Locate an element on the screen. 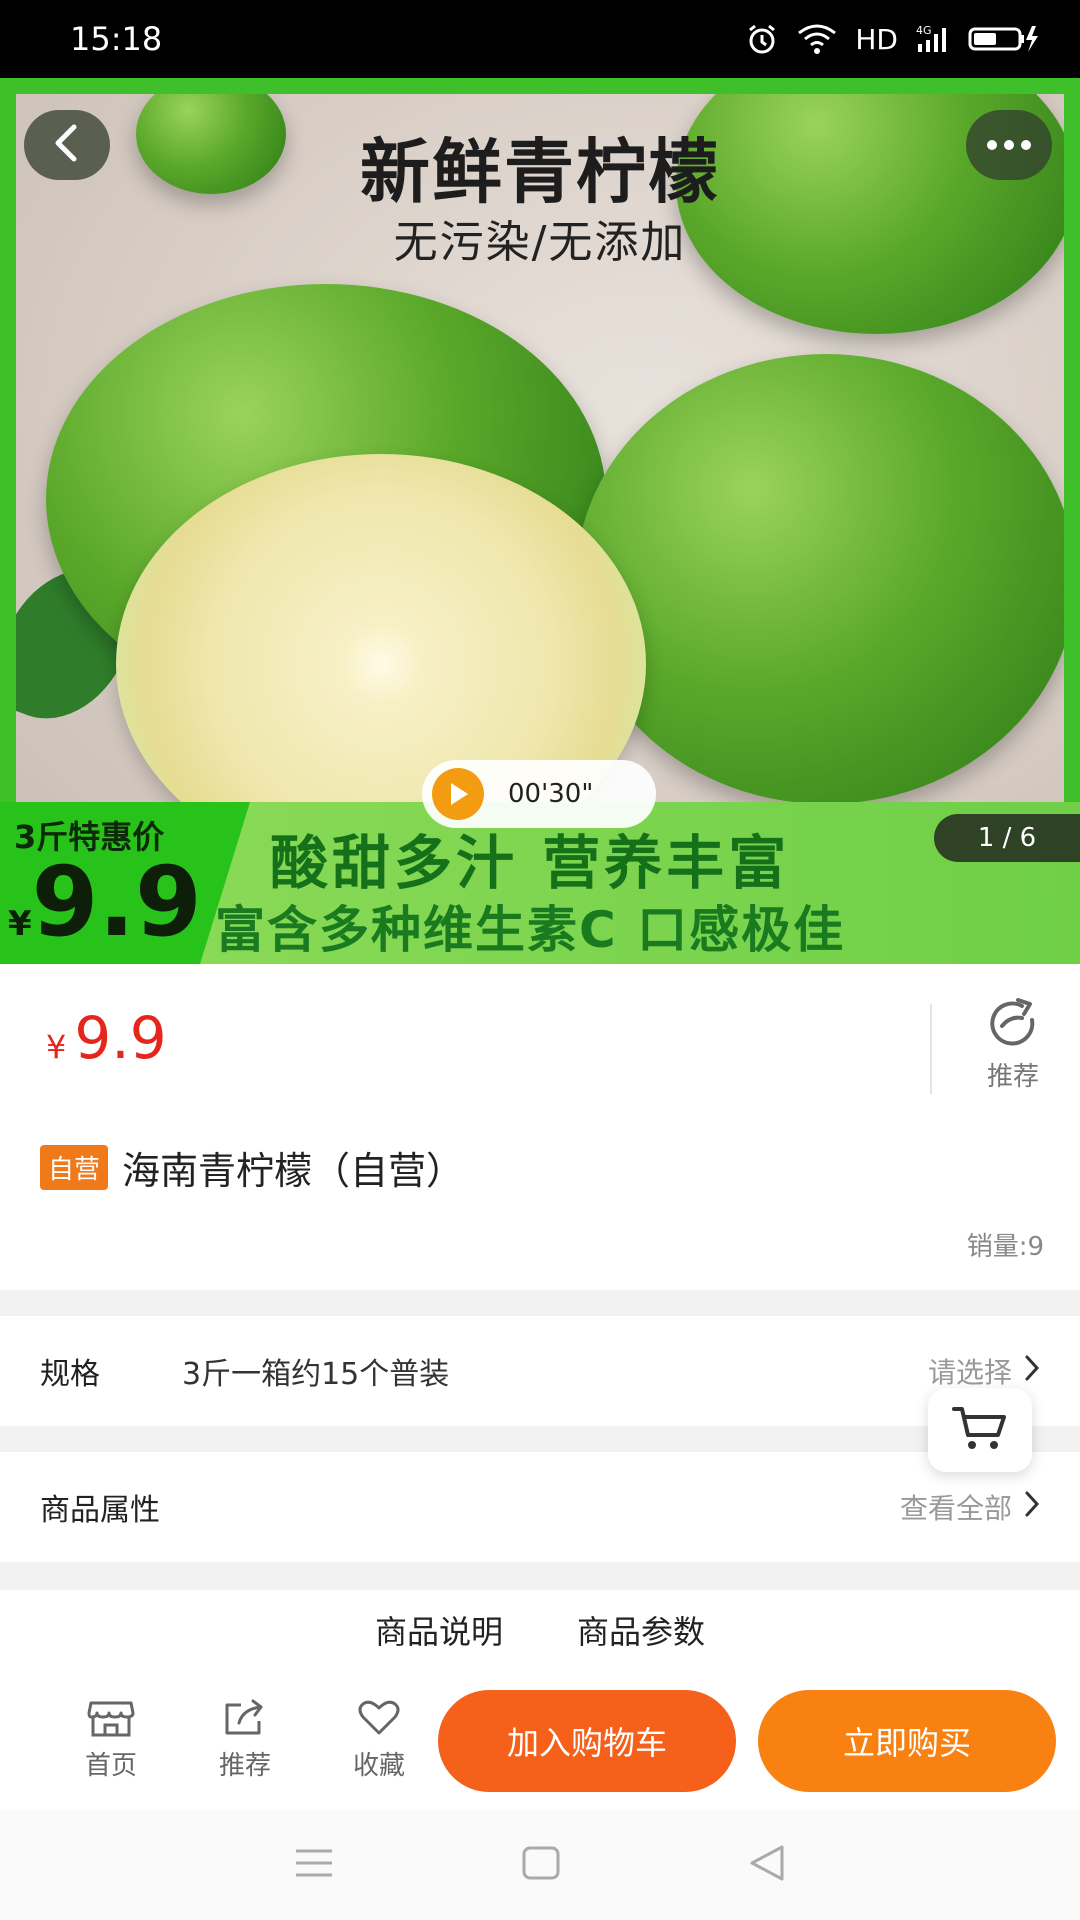 The image size is (1080, 1920). home-nav-icon is located at coordinates (541, 1865).